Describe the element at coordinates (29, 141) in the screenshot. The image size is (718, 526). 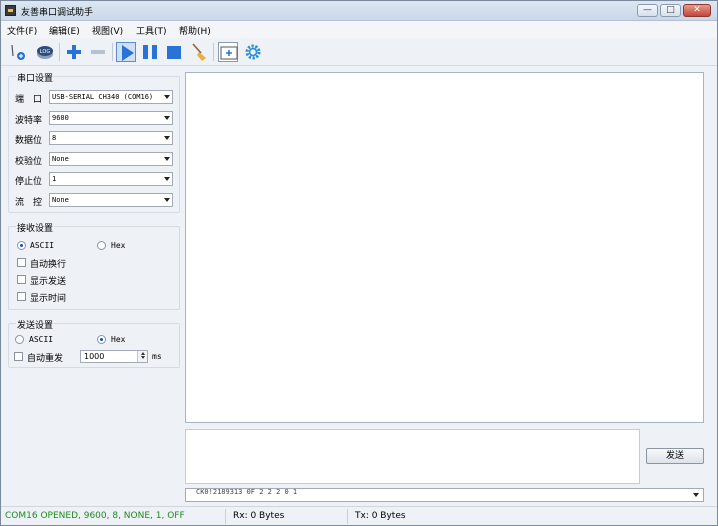
I see `data-bits-label: 数据位` at that location.